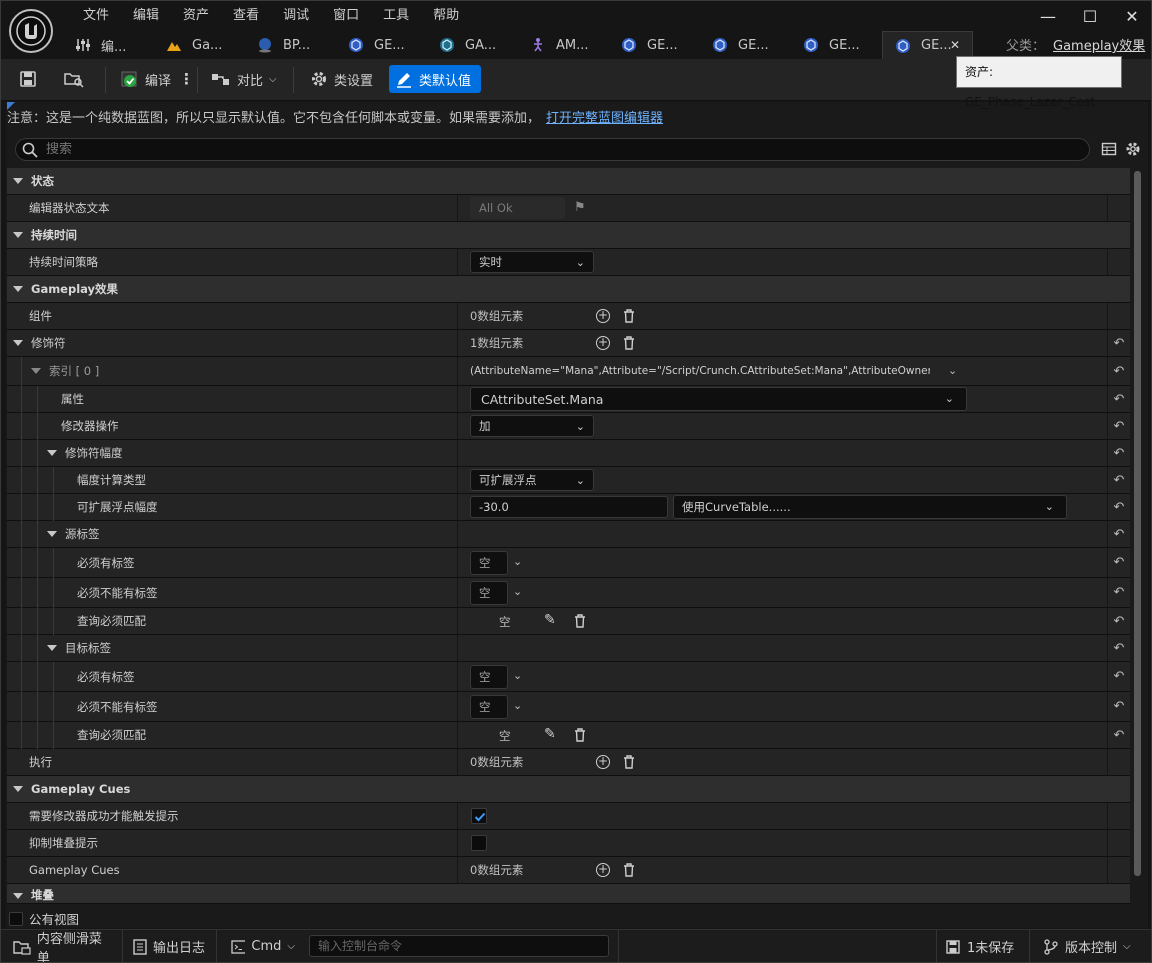  What do you see at coordinates (532, 262) in the screenshot?
I see `duration-policy-dropdown: 实时 ⌄` at bounding box center [532, 262].